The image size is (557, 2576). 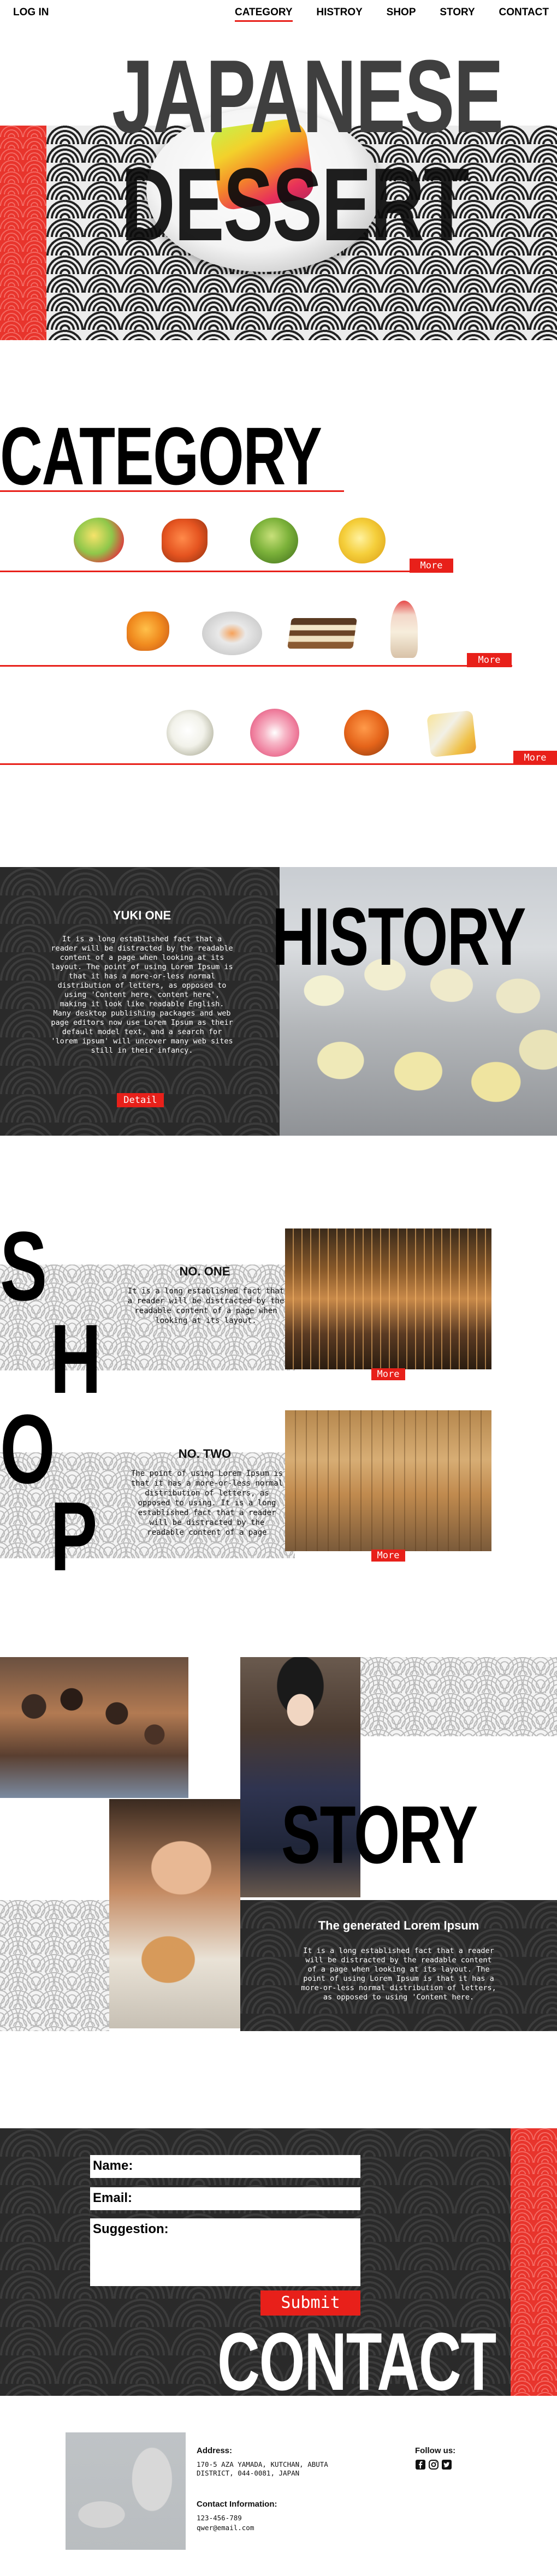 What do you see at coordinates (388, 1480) in the screenshot?
I see `shop-item2-photo` at bounding box center [388, 1480].